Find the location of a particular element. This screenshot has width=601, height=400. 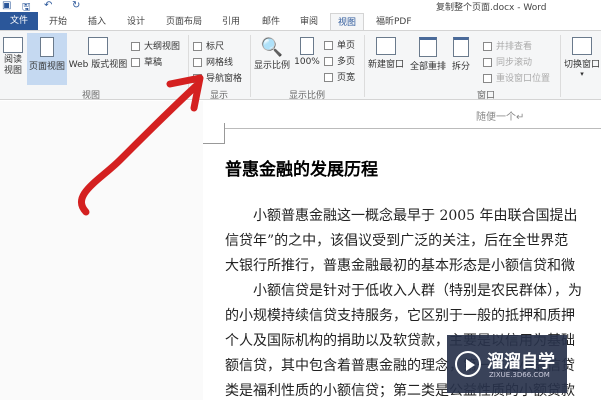

group-label-show: 显示 is located at coordinates (219, 96).